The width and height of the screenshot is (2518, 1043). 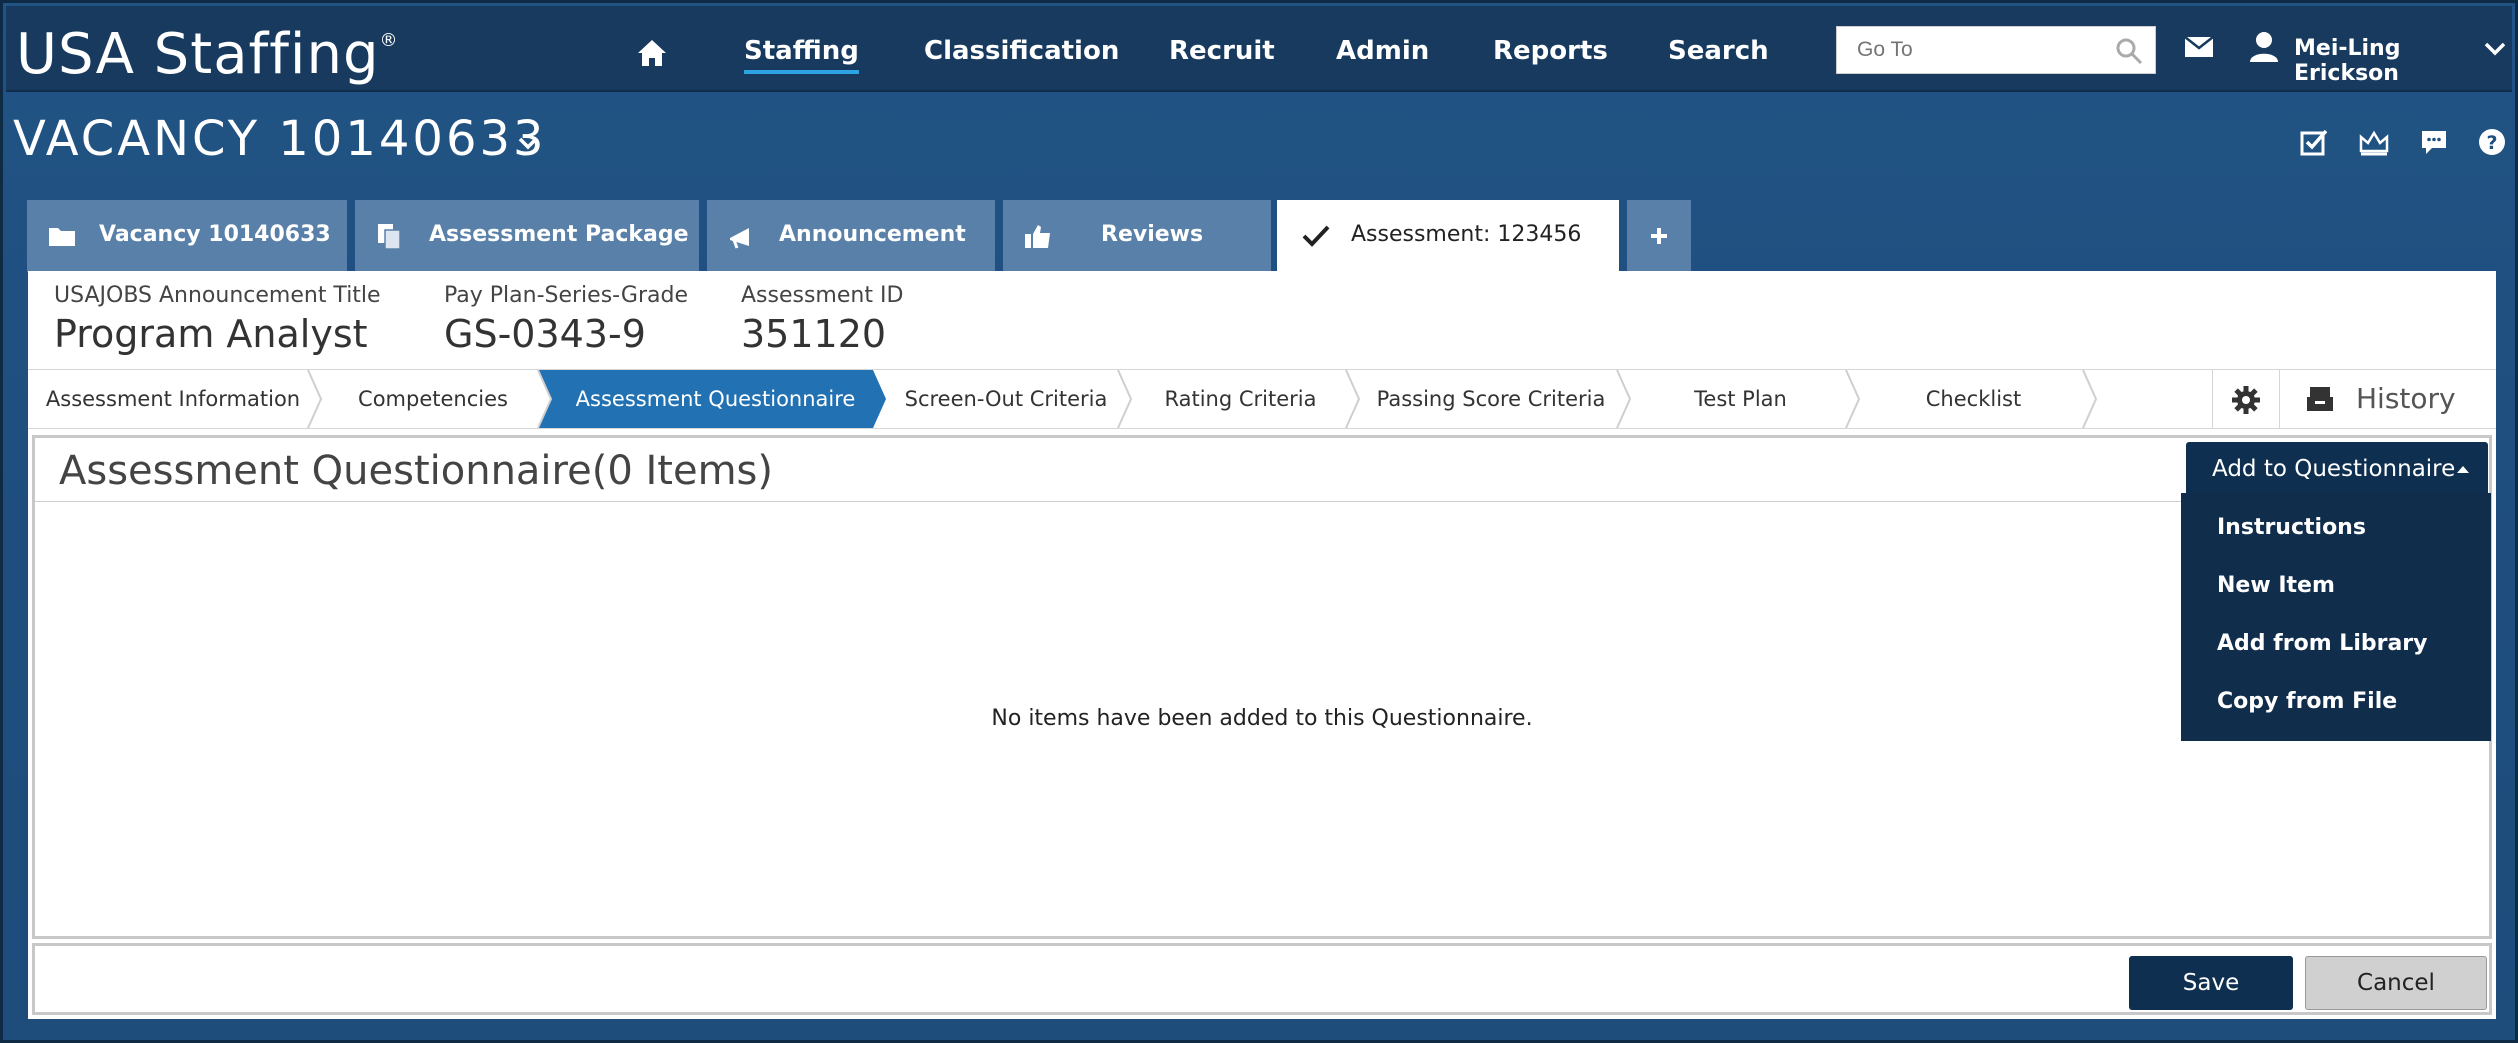 I want to click on archive-icon, so click(x=2320, y=399).